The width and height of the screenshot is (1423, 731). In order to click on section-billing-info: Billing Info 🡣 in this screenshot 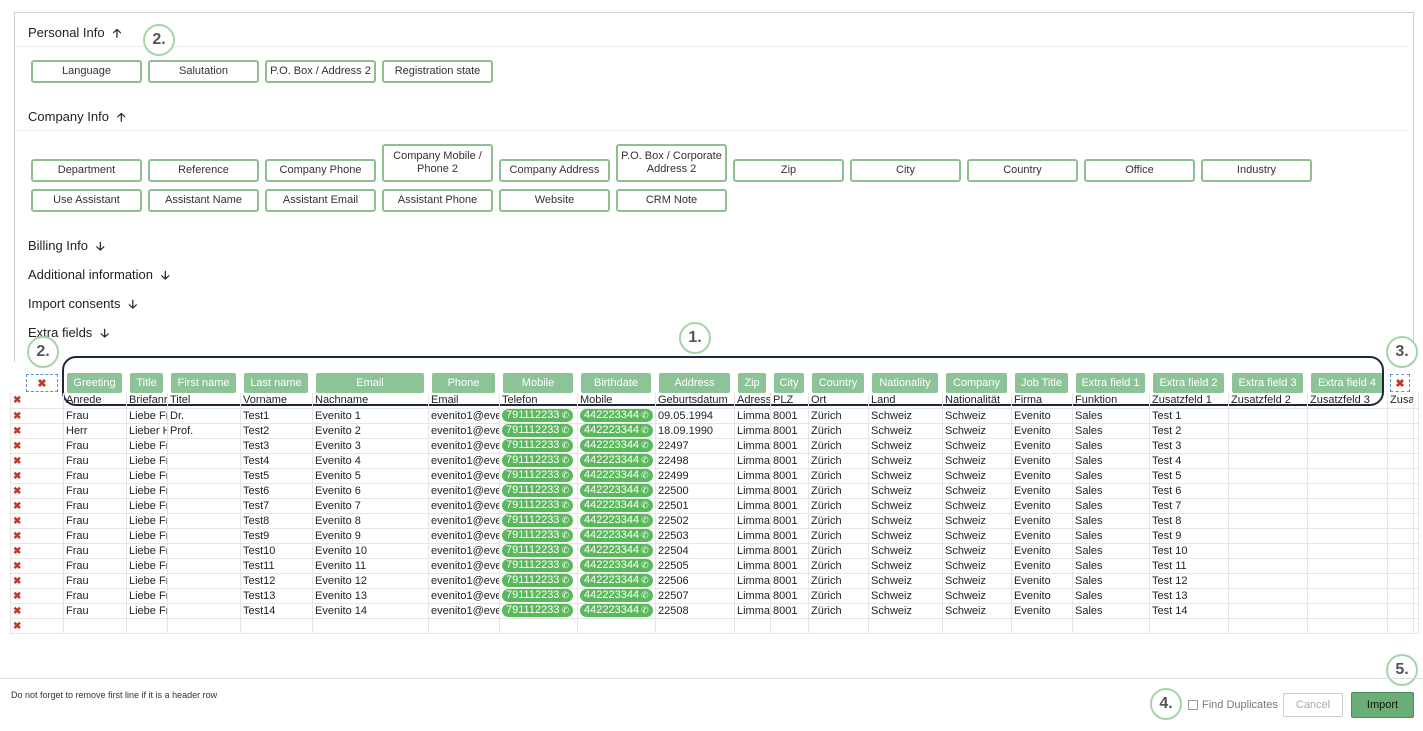, I will do `click(66, 247)`.